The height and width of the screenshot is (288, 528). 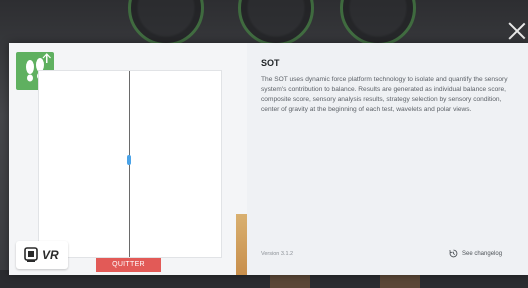 What do you see at coordinates (277, 254) in the screenshot?
I see `version-label: Version 3.1.2` at bounding box center [277, 254].